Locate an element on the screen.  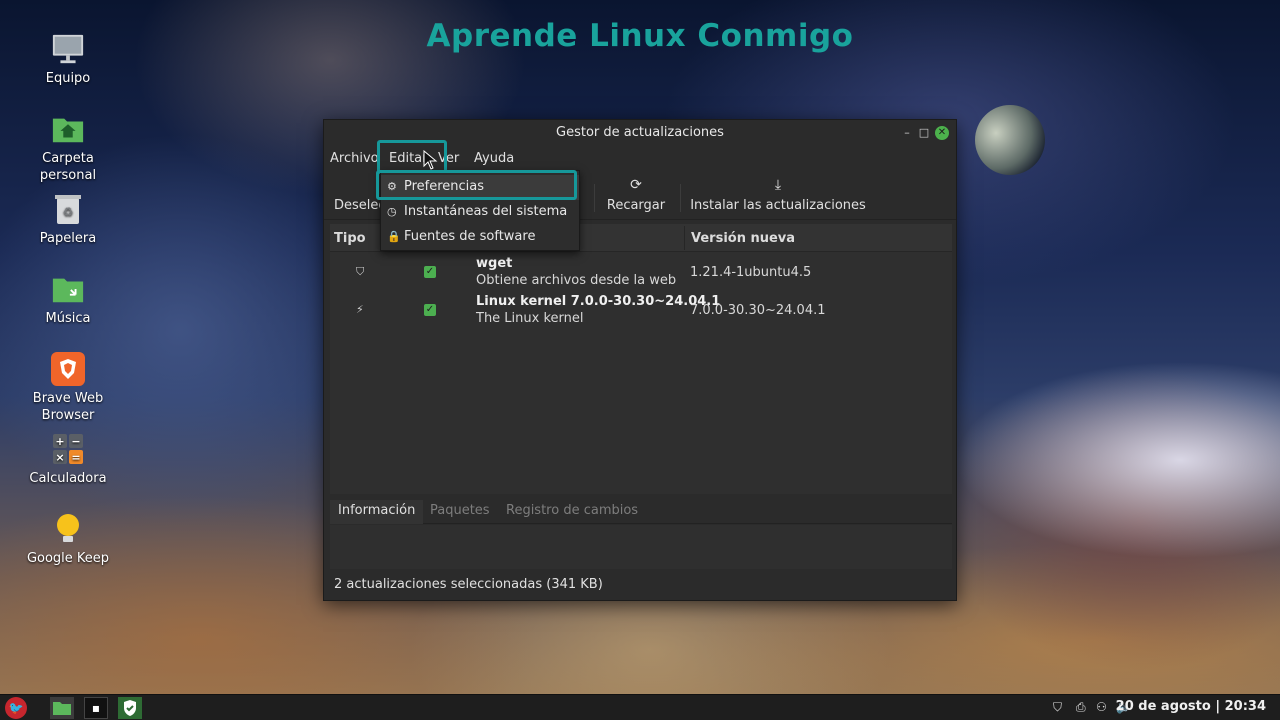
maximize-icon: □ is located at coordinates (924, 133).